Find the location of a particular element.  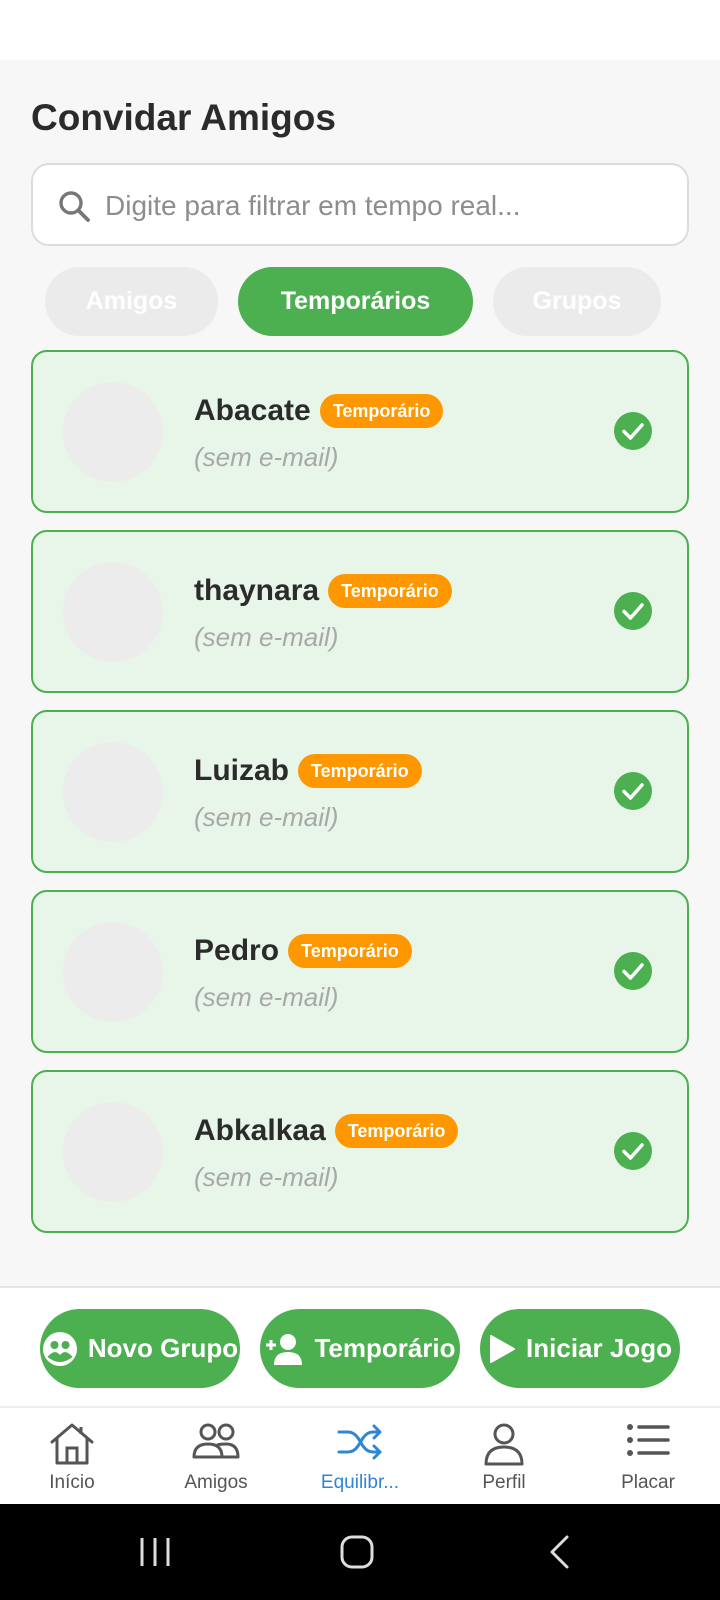

page-title: Convidar Amigos is located at coordinates (183, 117).